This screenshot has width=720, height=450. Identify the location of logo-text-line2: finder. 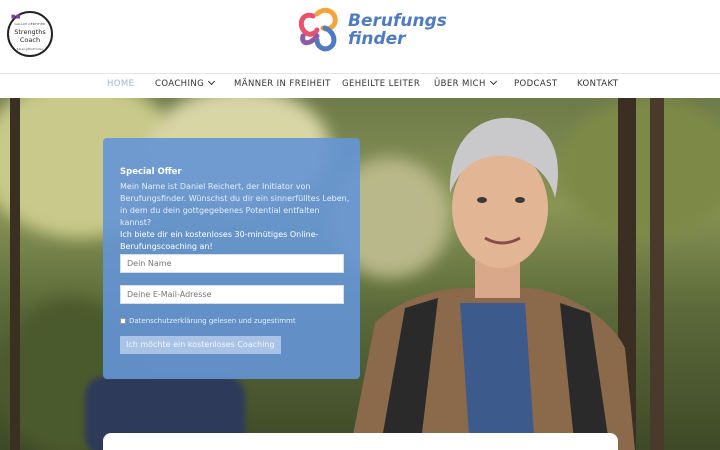
(377, 39).